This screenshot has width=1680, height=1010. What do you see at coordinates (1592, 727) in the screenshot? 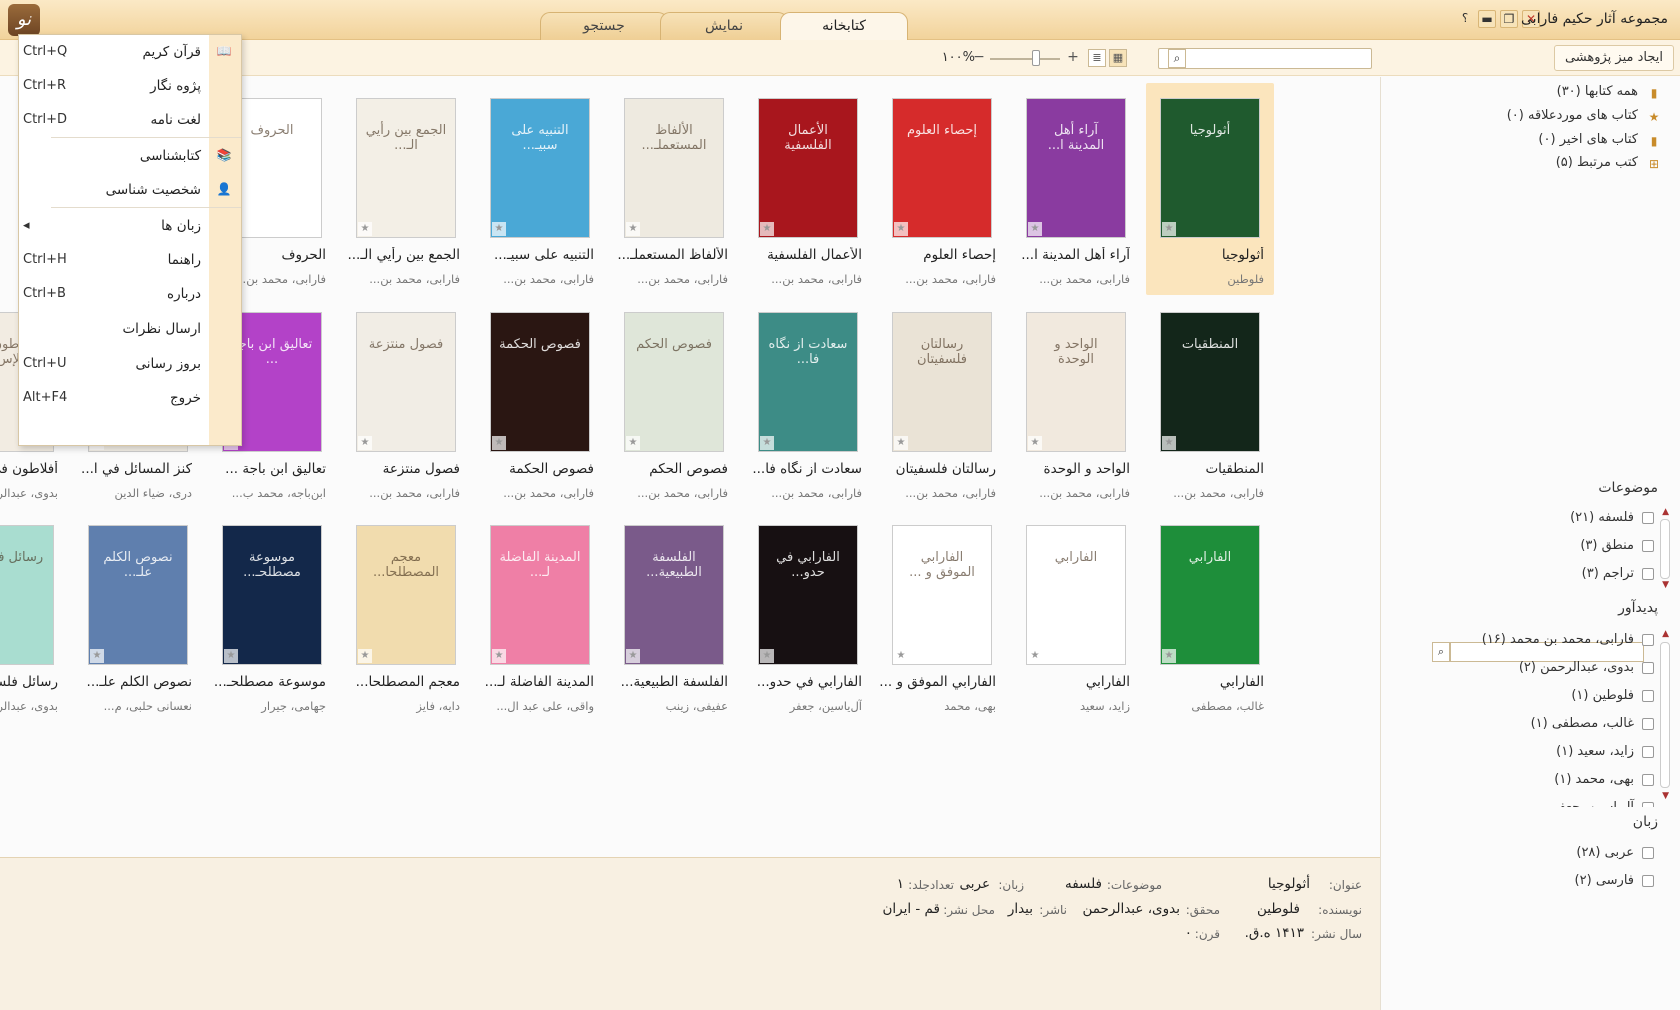
I see `creators-filter-item: غالب، مصطفی (۱)` at bounding box center [1592, 727].